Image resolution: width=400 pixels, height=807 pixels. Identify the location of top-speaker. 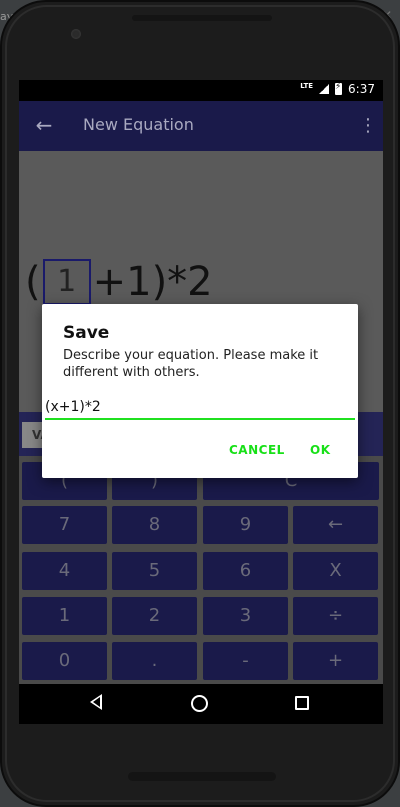
(202, 18).